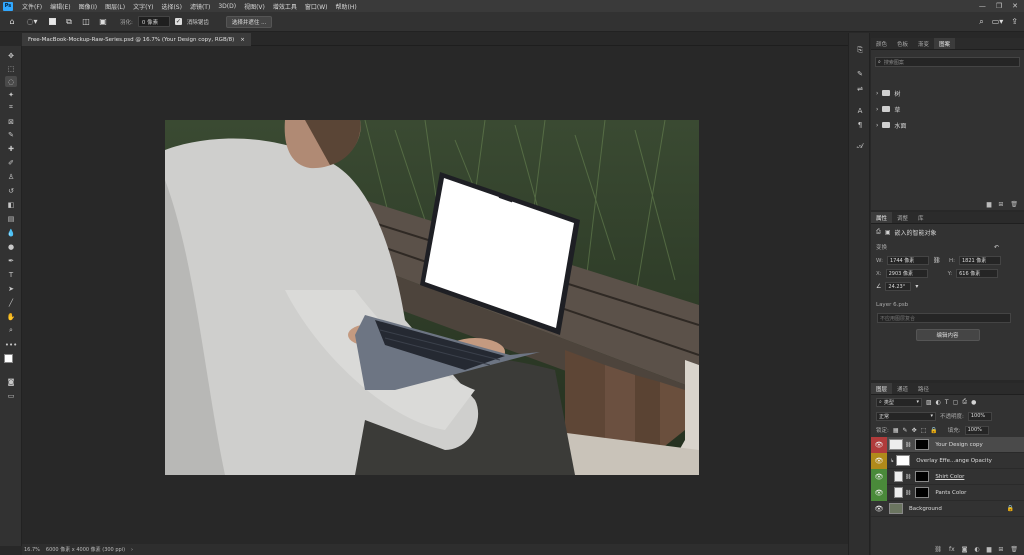 This screenshot has height=555, width=1024. I want to click on blur-tool-icon: 💧, so click(11, 232).